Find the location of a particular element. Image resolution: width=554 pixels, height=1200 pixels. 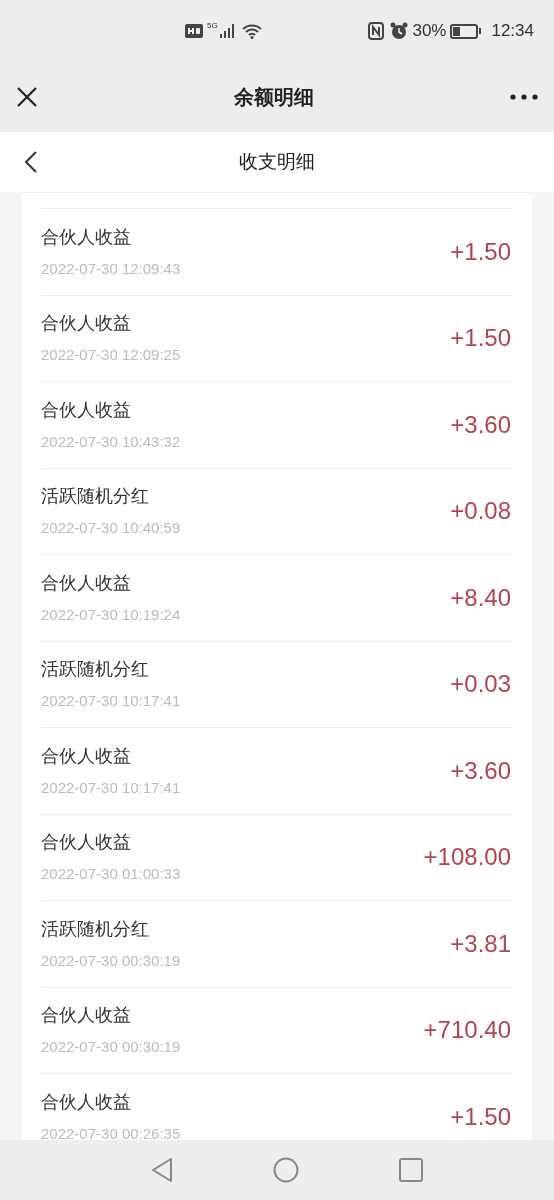

network-label: 5G is located at coordinates (212, 26).